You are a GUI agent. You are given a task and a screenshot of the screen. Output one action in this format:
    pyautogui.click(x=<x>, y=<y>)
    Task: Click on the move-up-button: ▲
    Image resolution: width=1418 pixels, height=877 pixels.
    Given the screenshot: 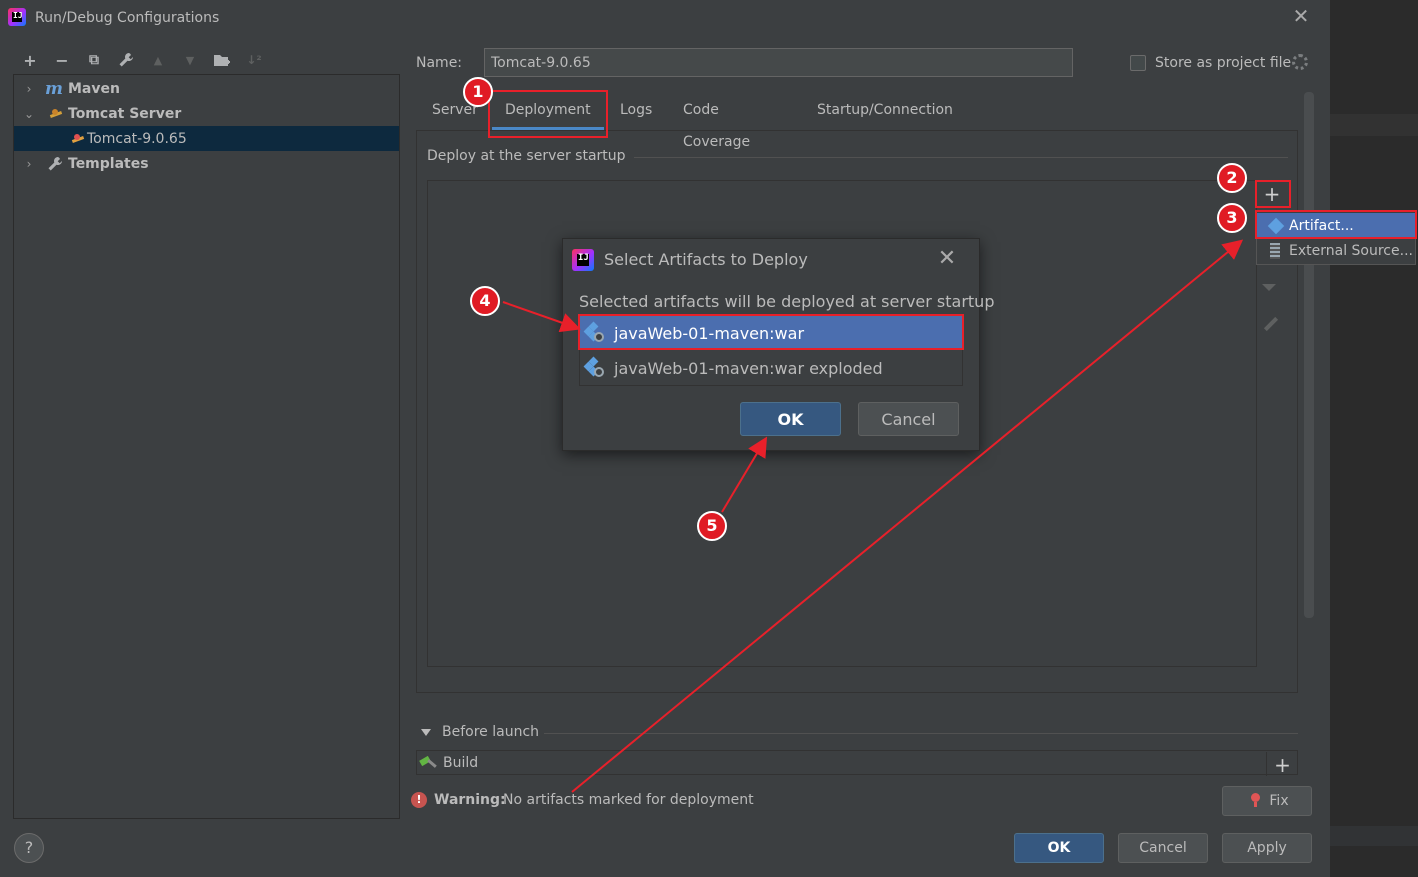 What is the action you would take?
    pyautogui.click(x=158, y=60)
    